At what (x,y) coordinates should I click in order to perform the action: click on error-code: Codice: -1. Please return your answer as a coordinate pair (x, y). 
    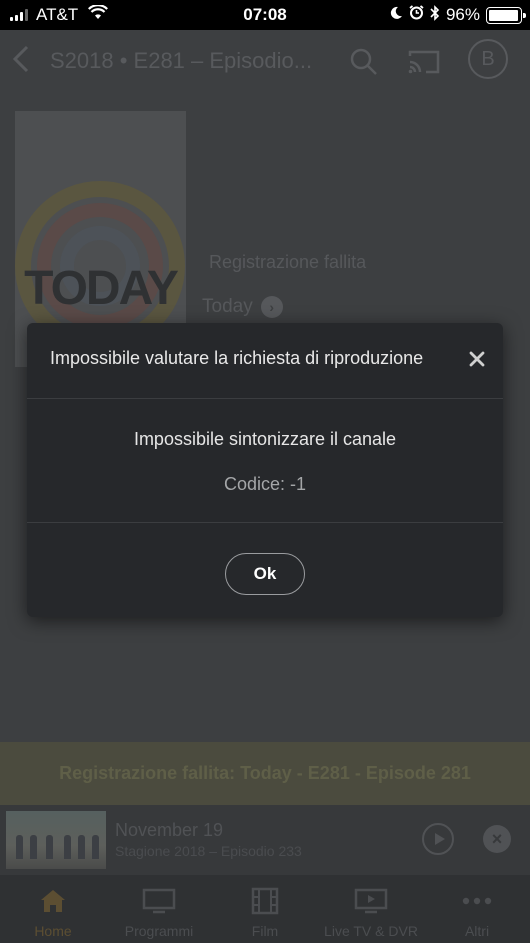
    Looking at the image, I should click on (265, 484).